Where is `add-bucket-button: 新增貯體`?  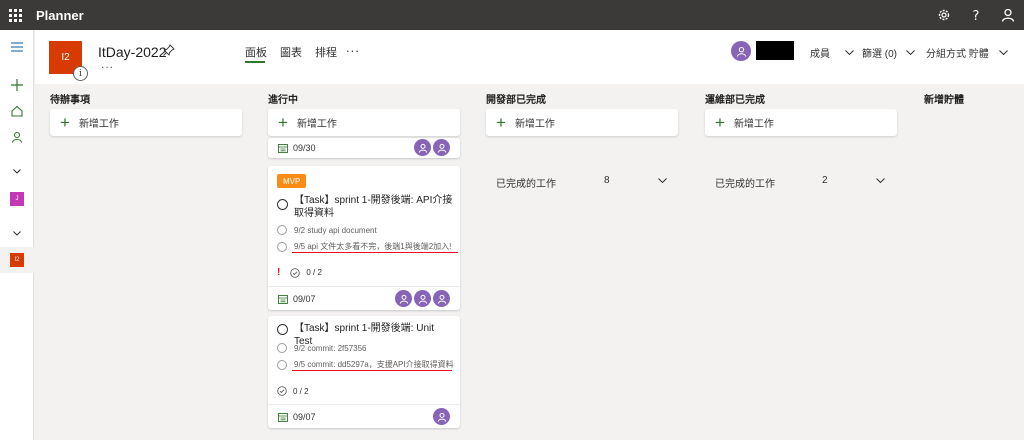
add-bucket-button: 新增貯體 is located at coordinates (944, 98).